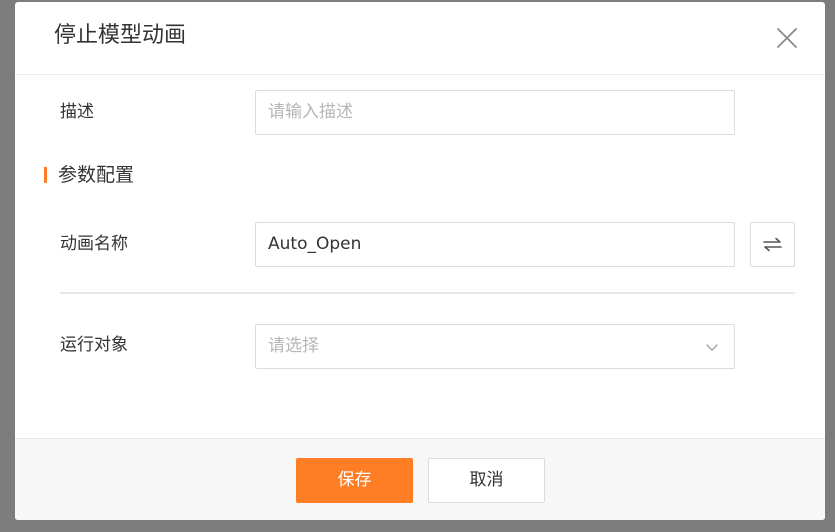  What do you see at coordinates (354, 480) in the screenshot?
I see `save-button: 保存` at bounding box center [354, 480].